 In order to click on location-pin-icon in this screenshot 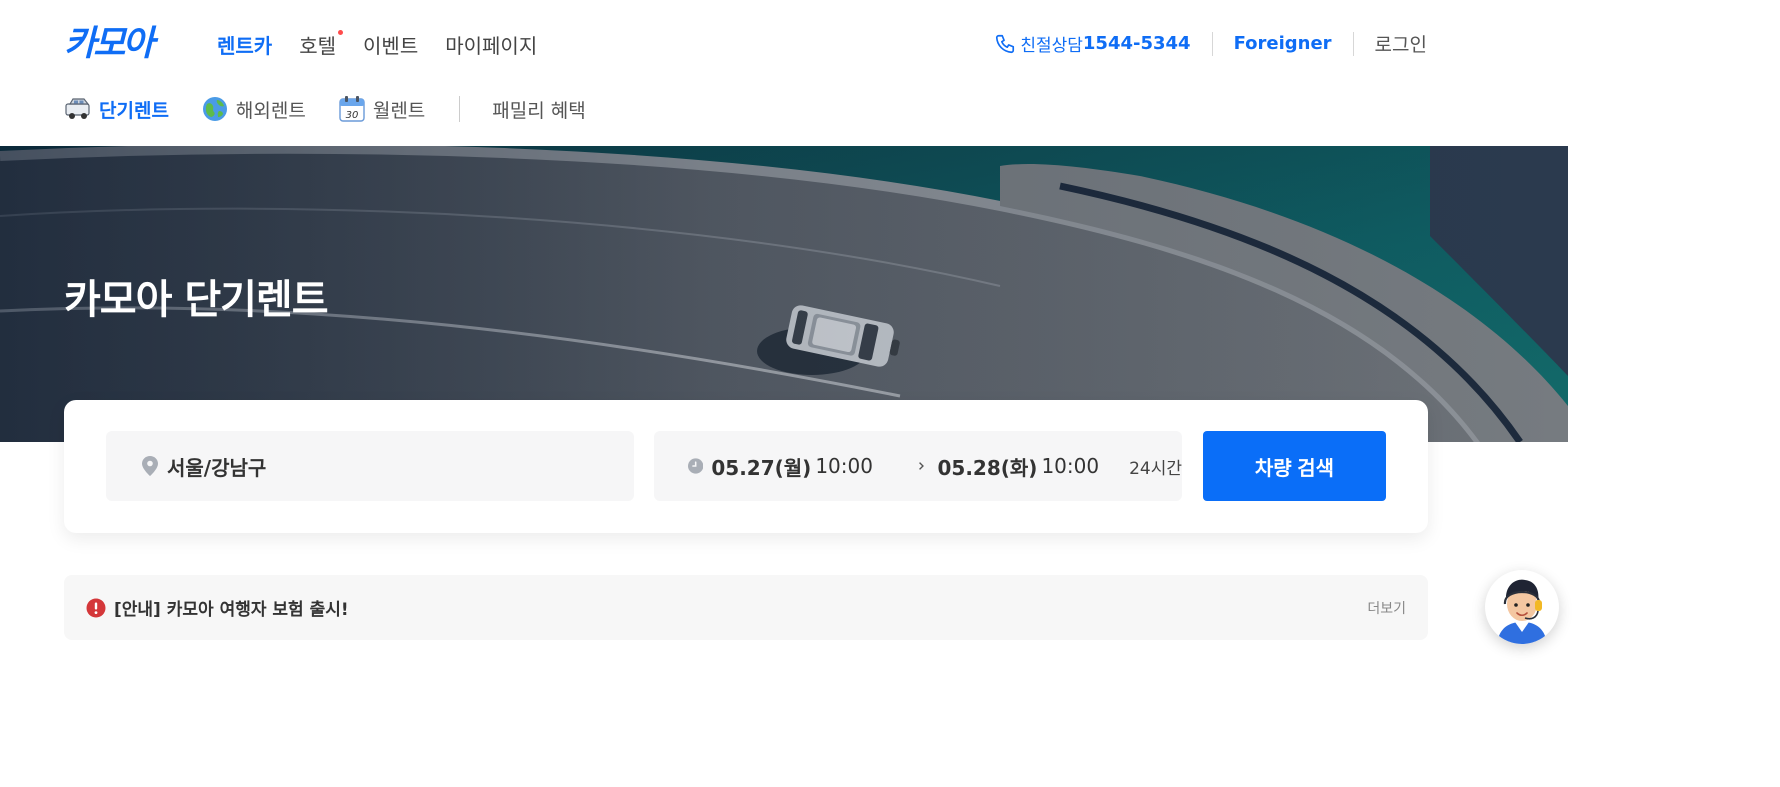, I will do `click(150, 466)`.